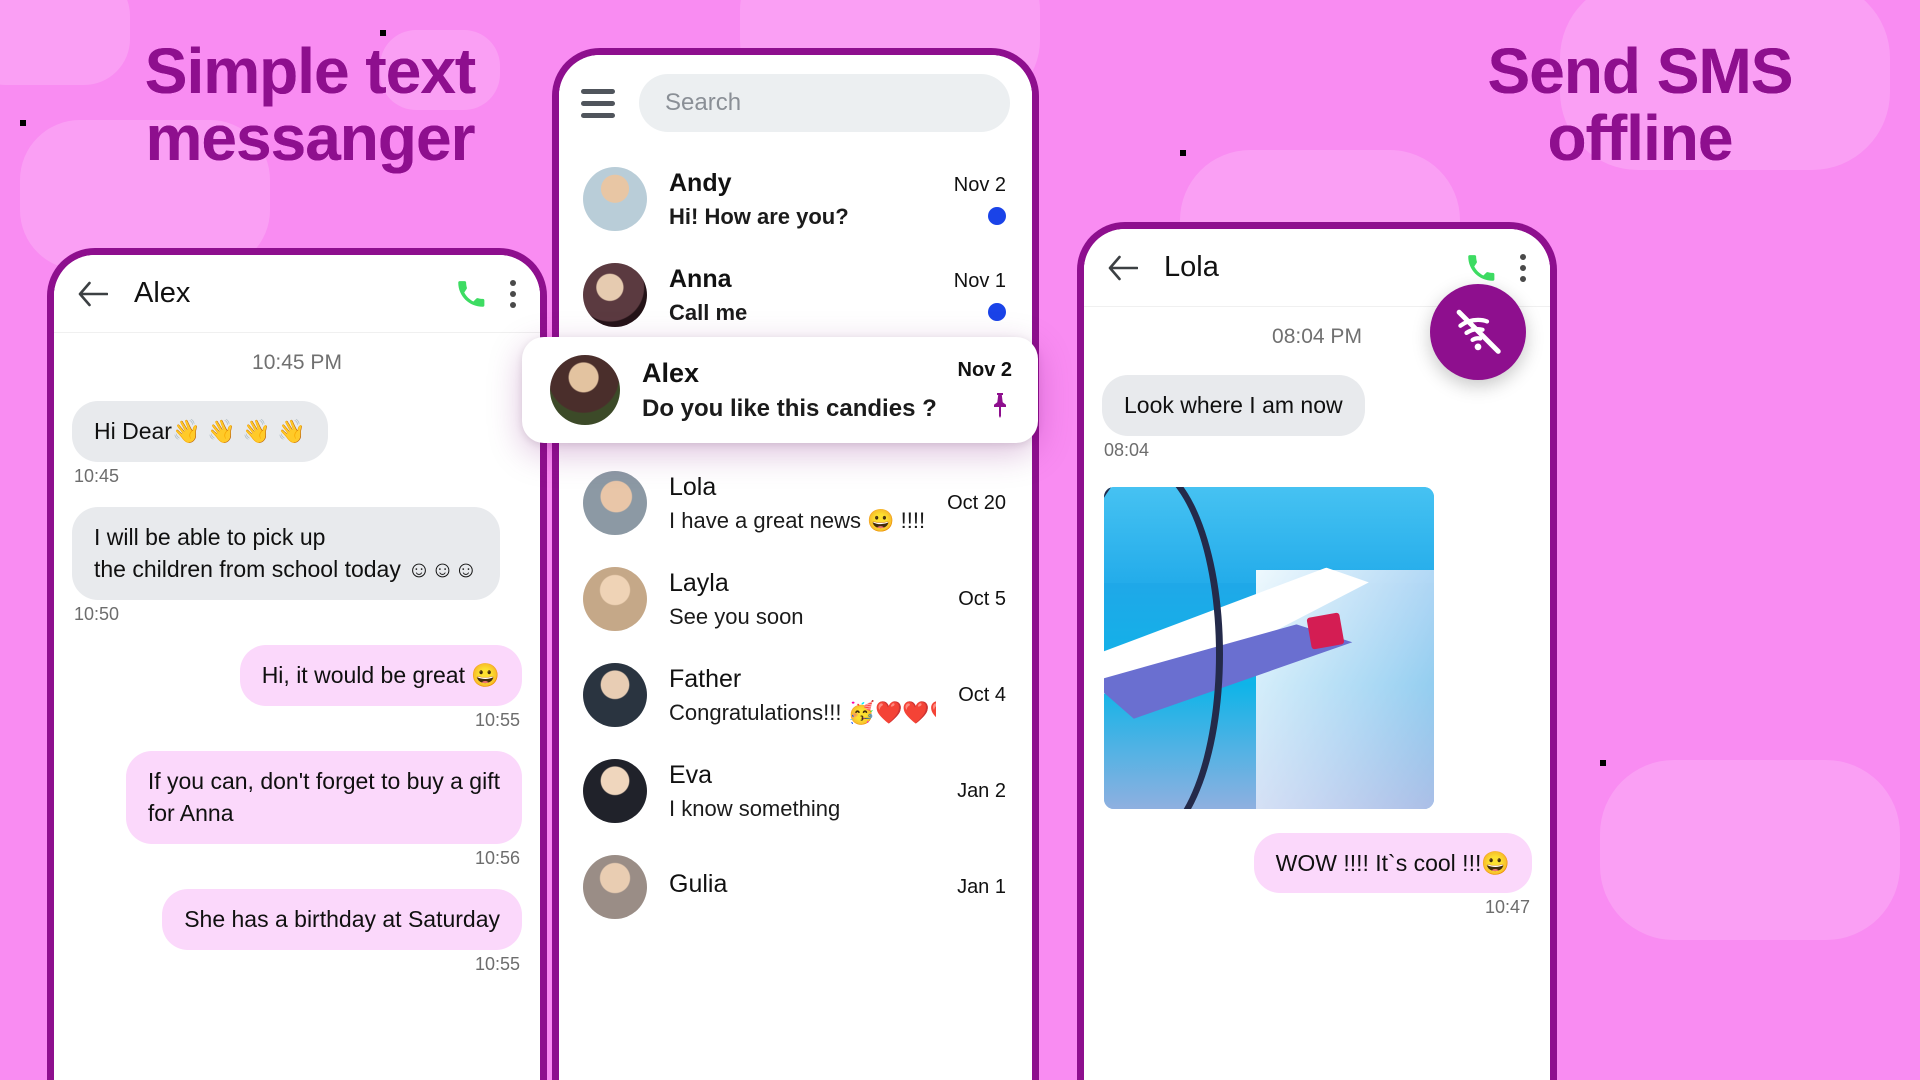  I want to click on chat-title: Alex, so click(162, 293).